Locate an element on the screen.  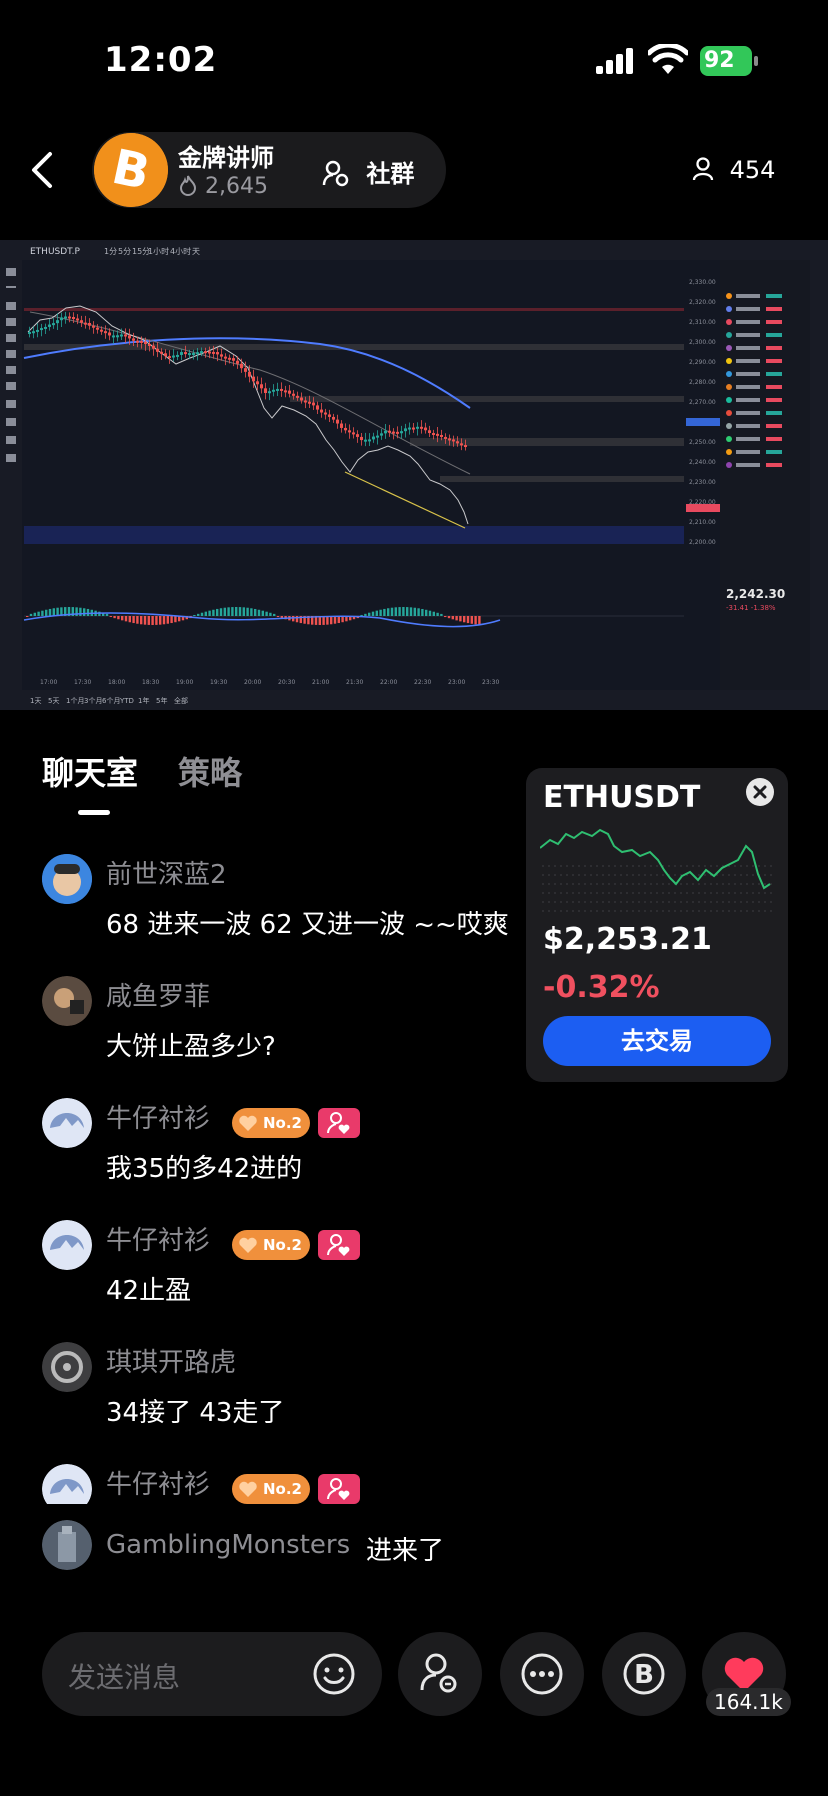
chat-message: 牛仔衬衫 No.2 is located at coordinates (302, 1484).